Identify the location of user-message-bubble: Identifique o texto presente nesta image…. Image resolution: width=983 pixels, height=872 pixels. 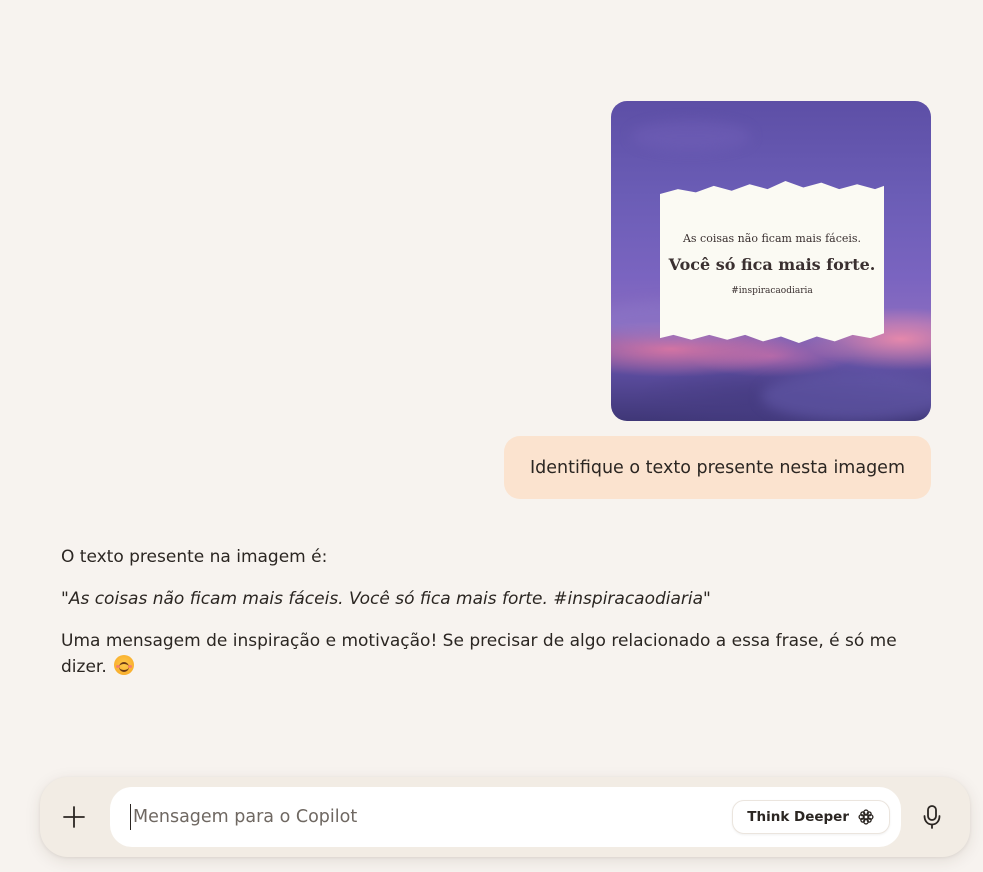
(717, 467).